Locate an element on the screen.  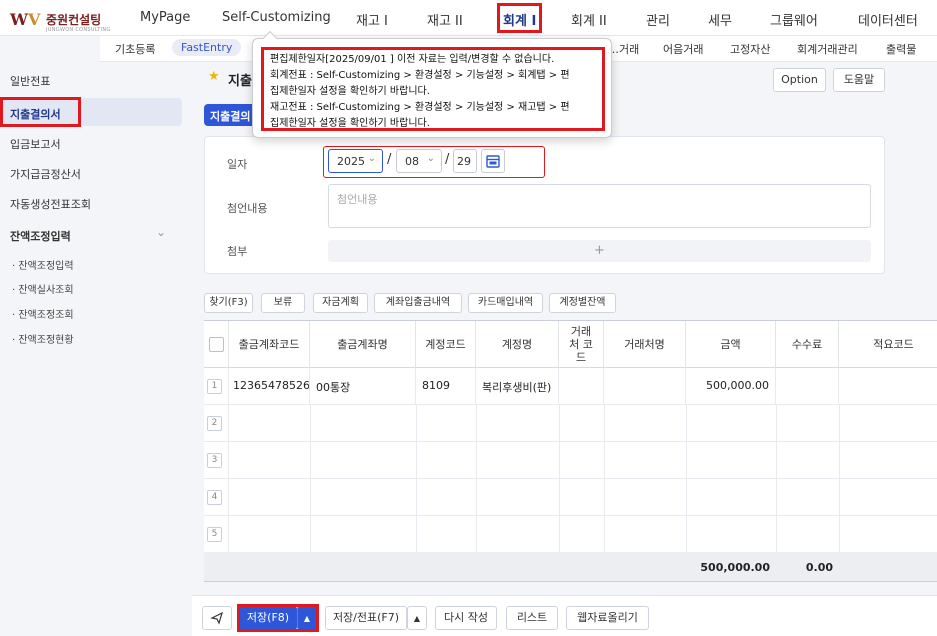
total-row-spacer is located at coordinates (445, 566).